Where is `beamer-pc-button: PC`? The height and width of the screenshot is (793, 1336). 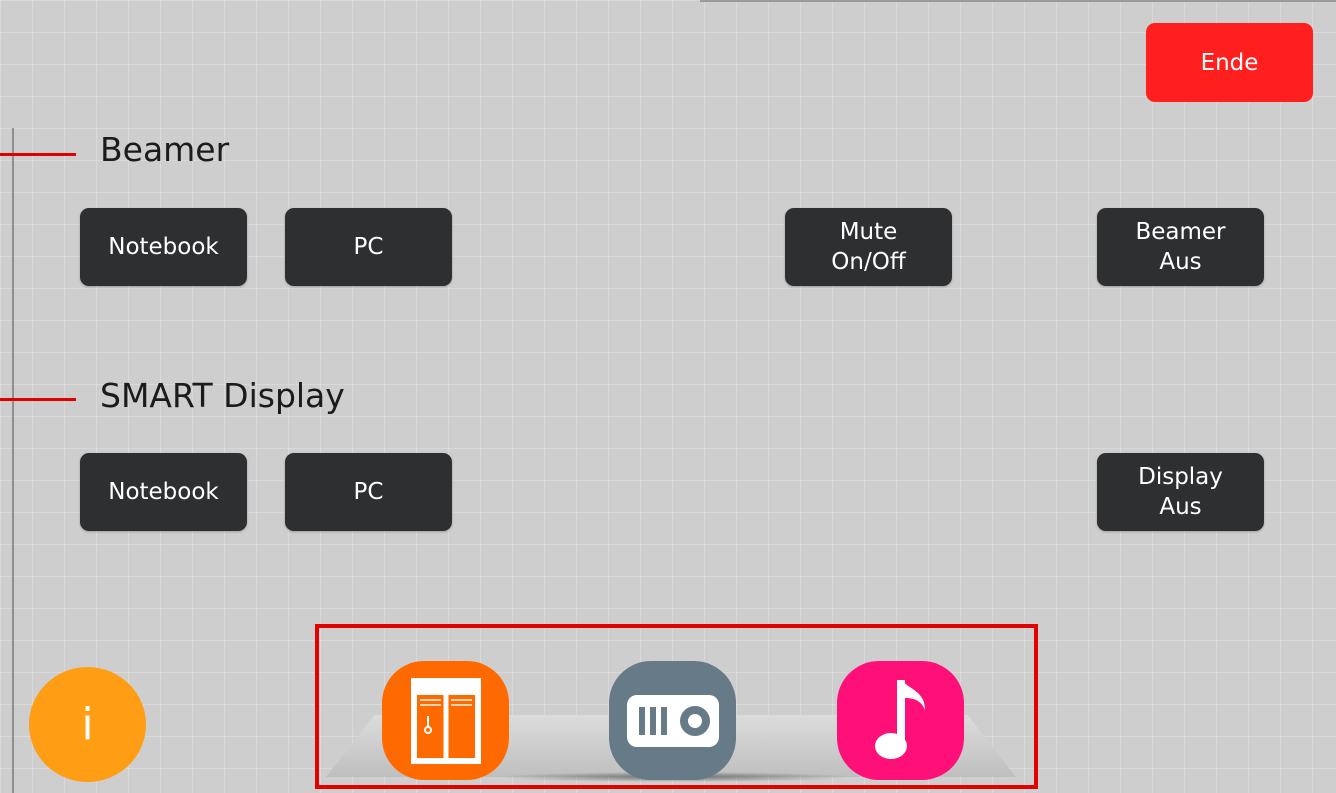 beamer-pc-button: PC is located at coordinates (368, 247).